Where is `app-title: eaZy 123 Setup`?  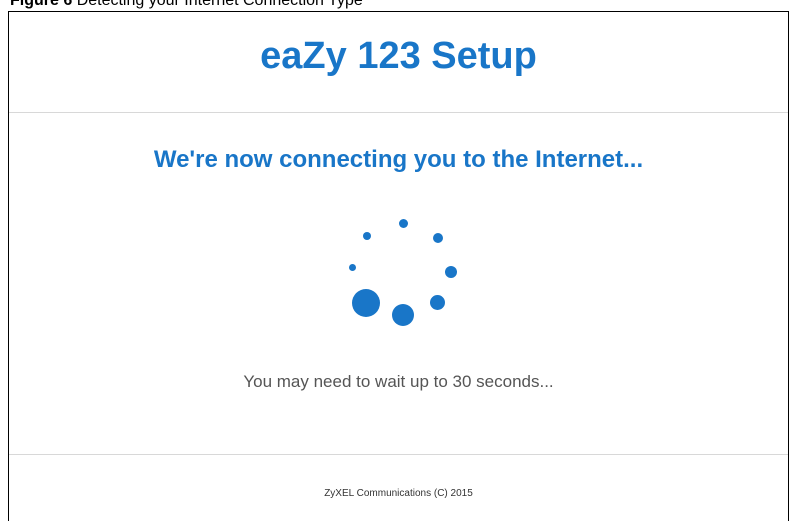 app-title: eaZy 123 Setup is located at coordinates (398, 55).